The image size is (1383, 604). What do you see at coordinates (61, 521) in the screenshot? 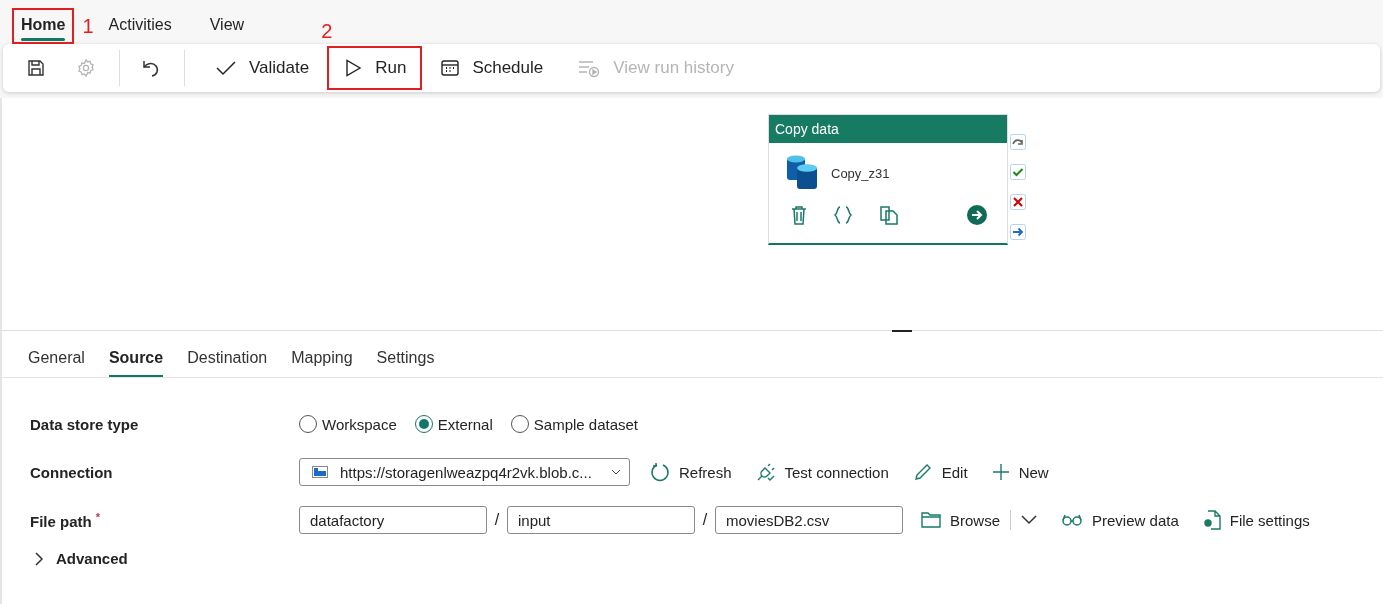
I see `field-label: File path` at bounding box center [61, 521].